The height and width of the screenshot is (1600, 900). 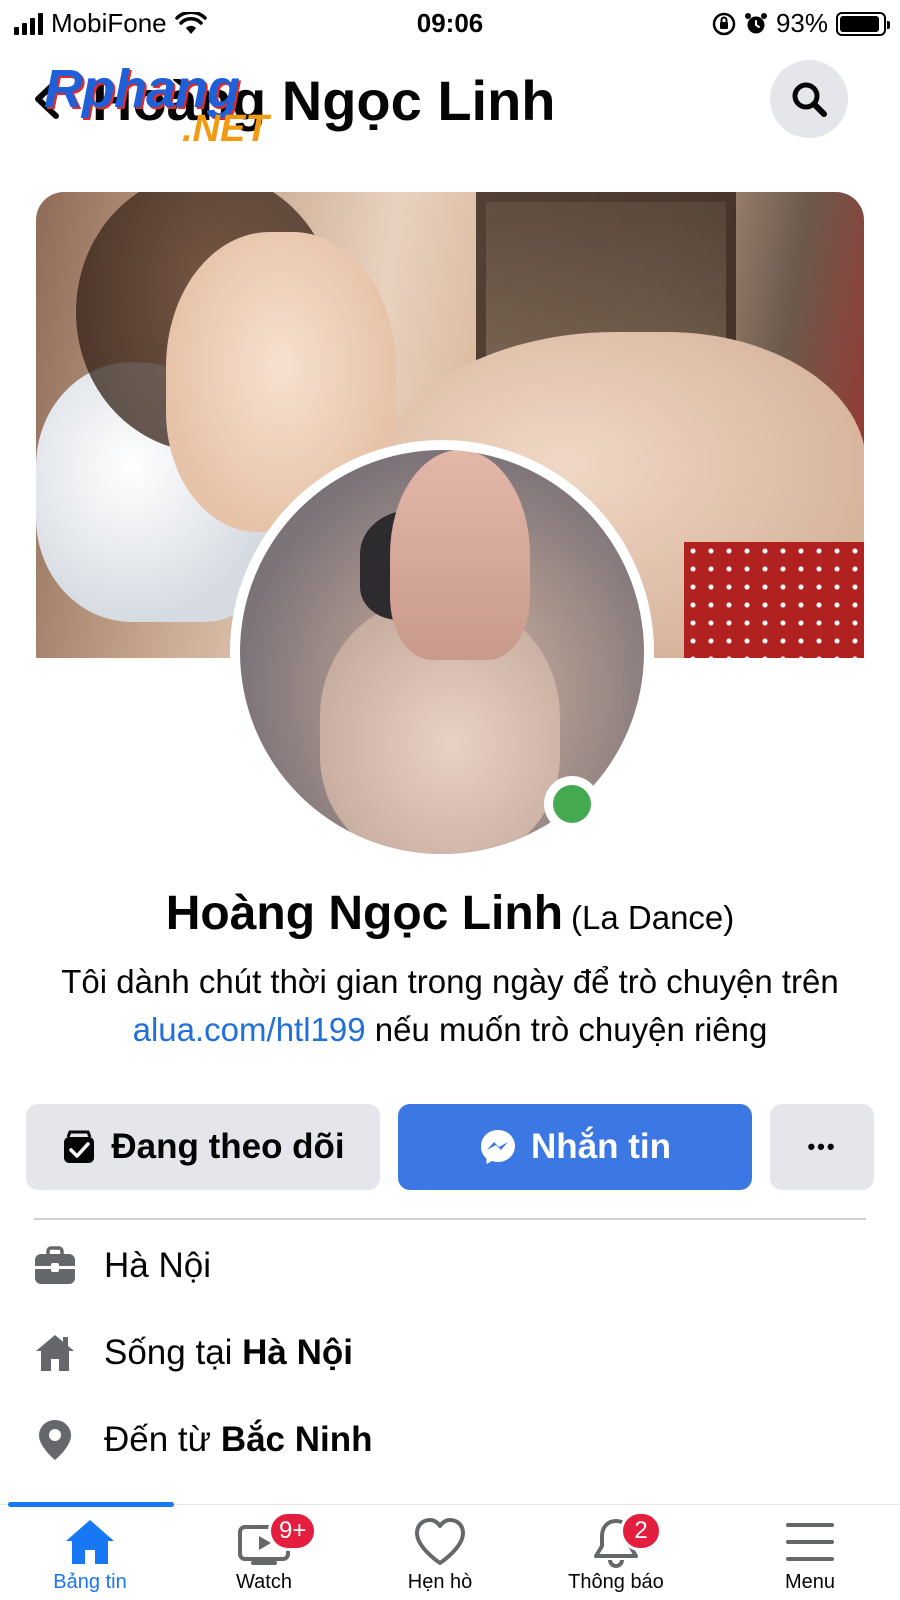 What do you see at coordinates (79, 1146) in the screenshot?
I see `following-check-icon` at bounding box center [79, 1146].